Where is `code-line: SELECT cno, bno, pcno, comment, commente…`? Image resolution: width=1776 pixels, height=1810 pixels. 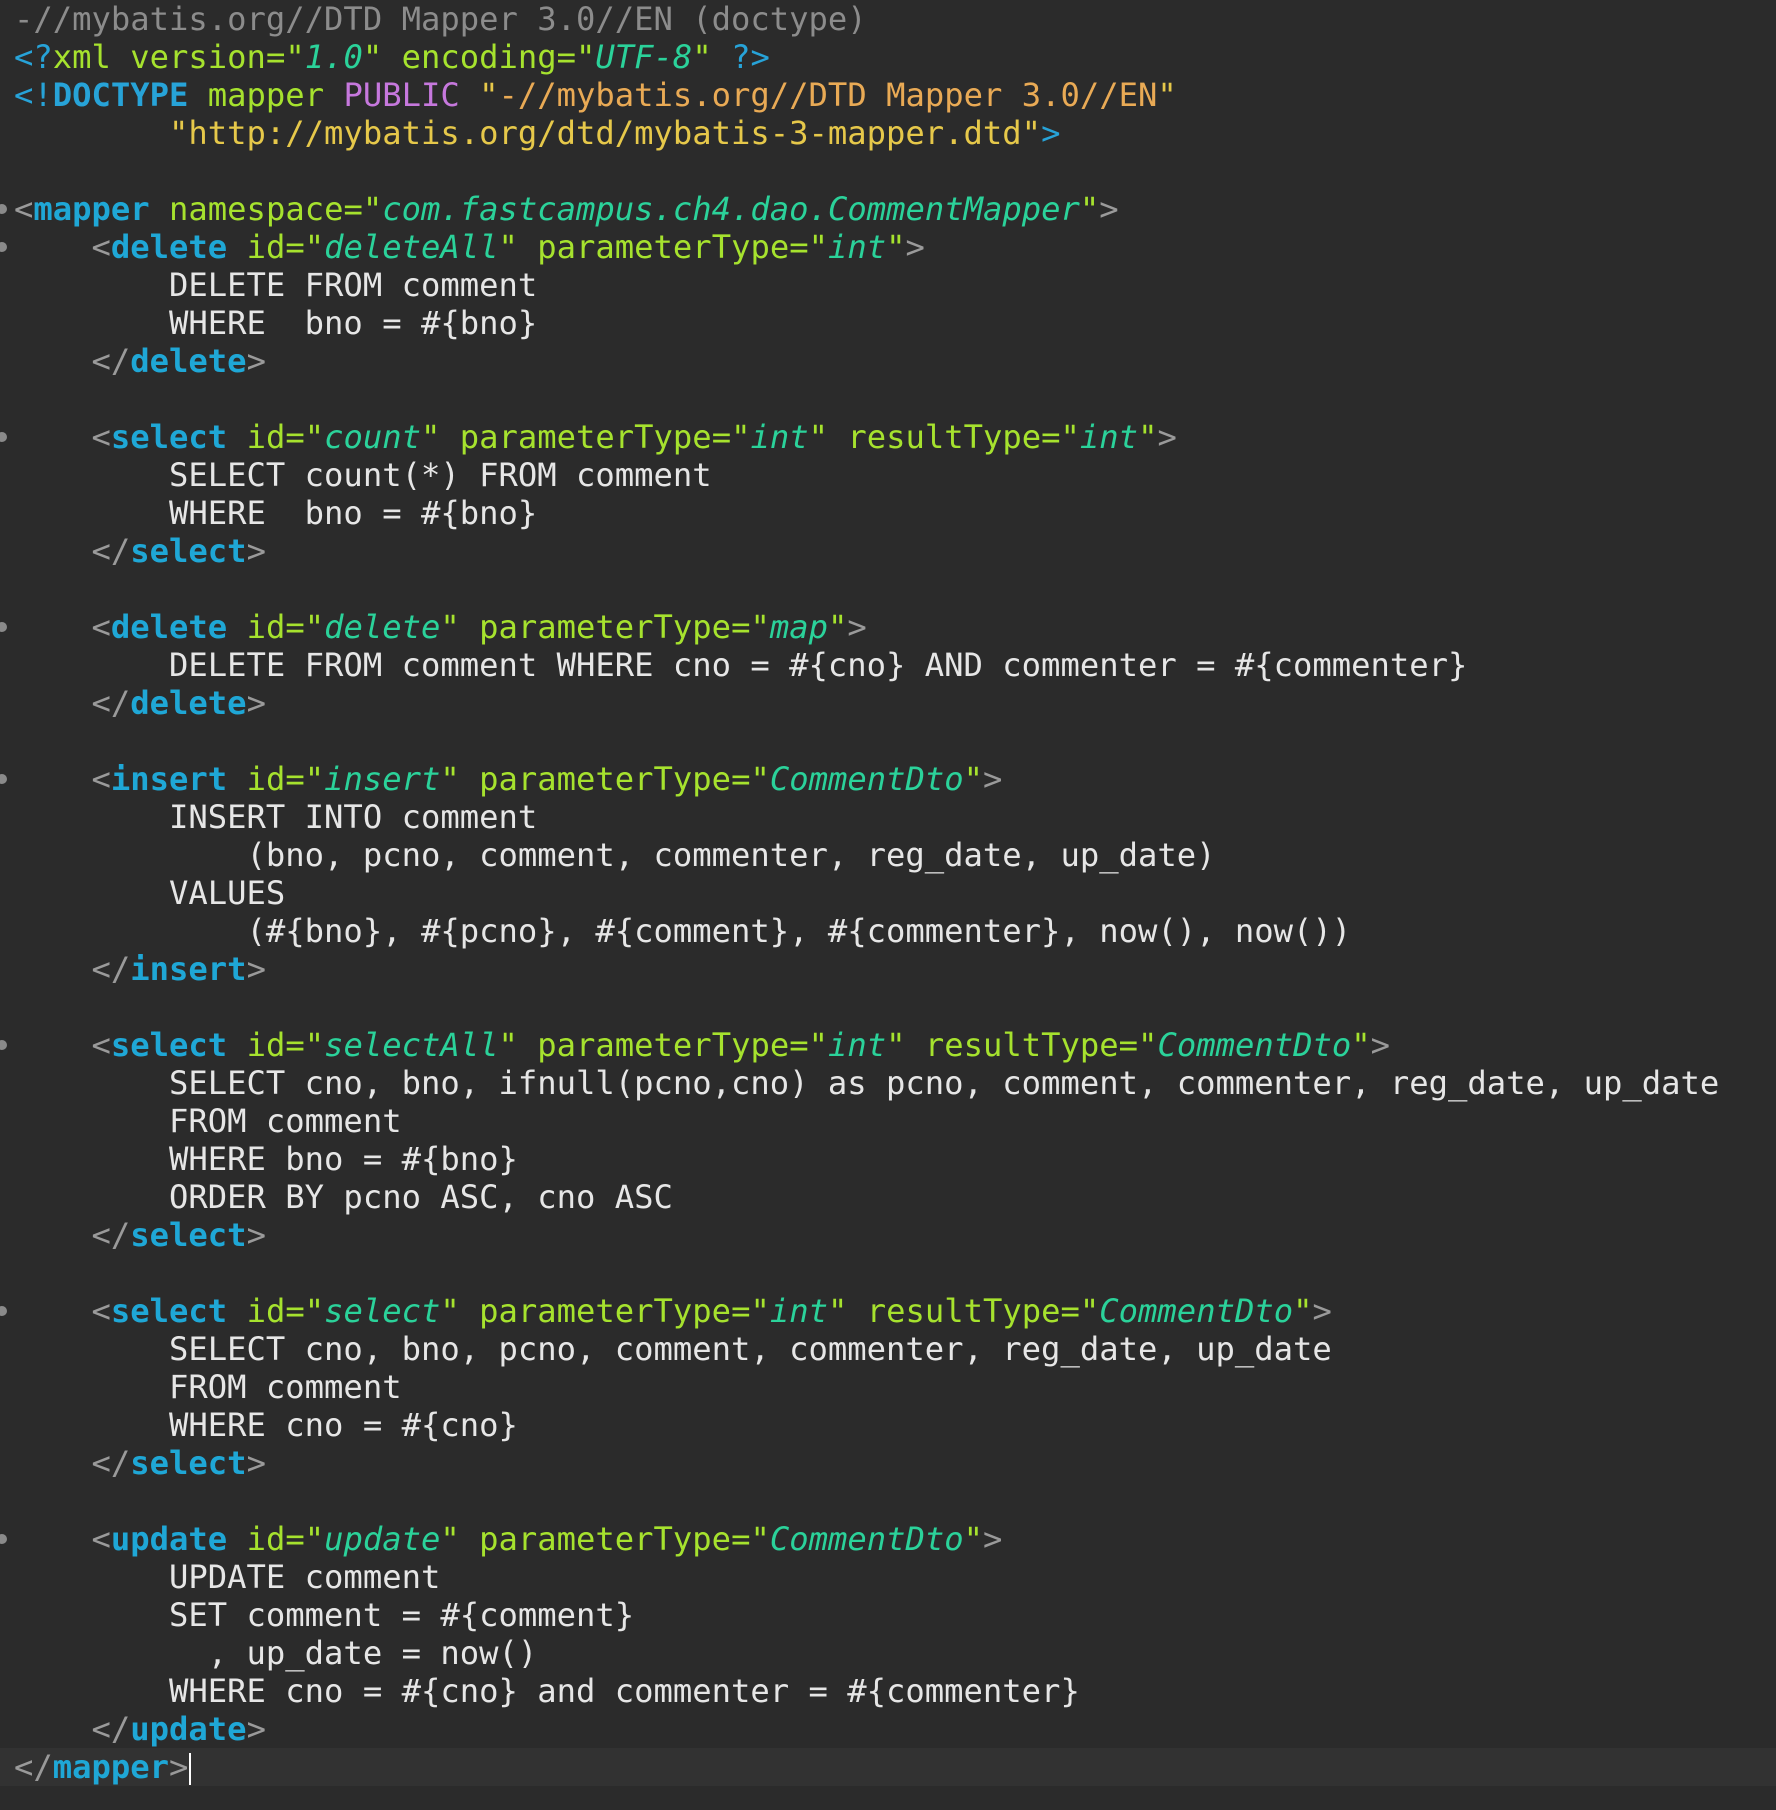
code-line: SELECT cno, bno, pcno, comment, commente… is located at coordinates (673, 1349).